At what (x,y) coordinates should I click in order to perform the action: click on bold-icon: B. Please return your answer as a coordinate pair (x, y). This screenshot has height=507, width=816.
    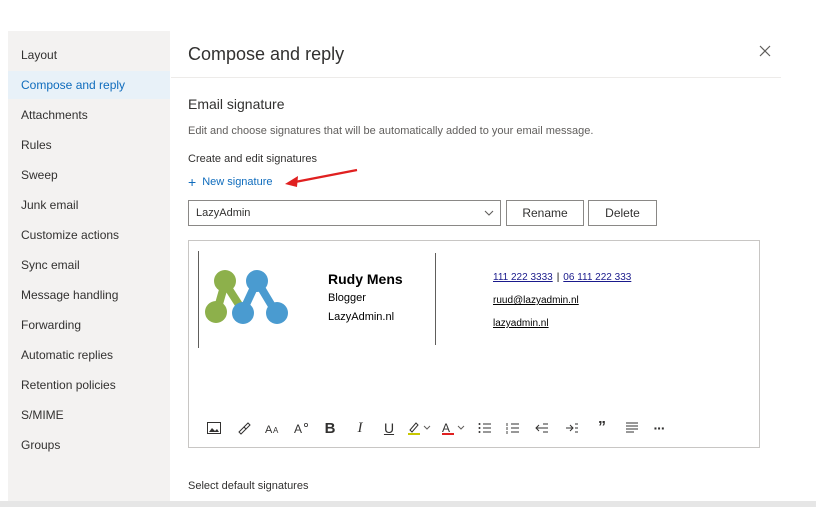
    Looking at the image, I should click on (330, 428).